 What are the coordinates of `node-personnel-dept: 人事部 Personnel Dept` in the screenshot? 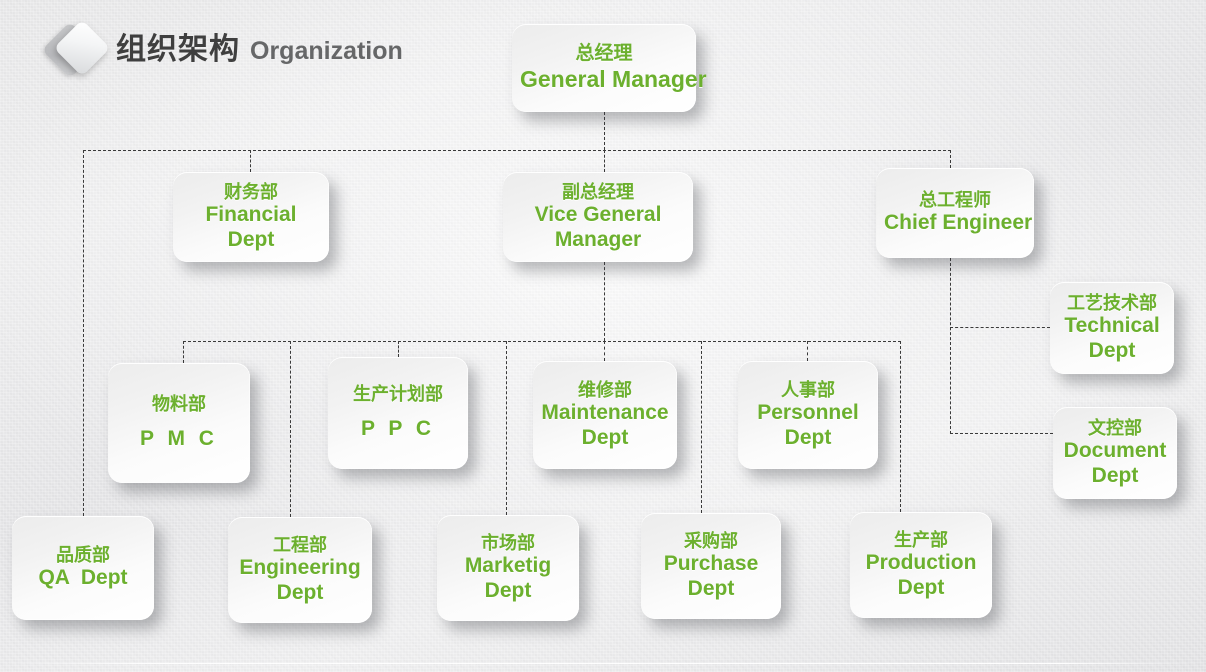 It's located at (808, 415).